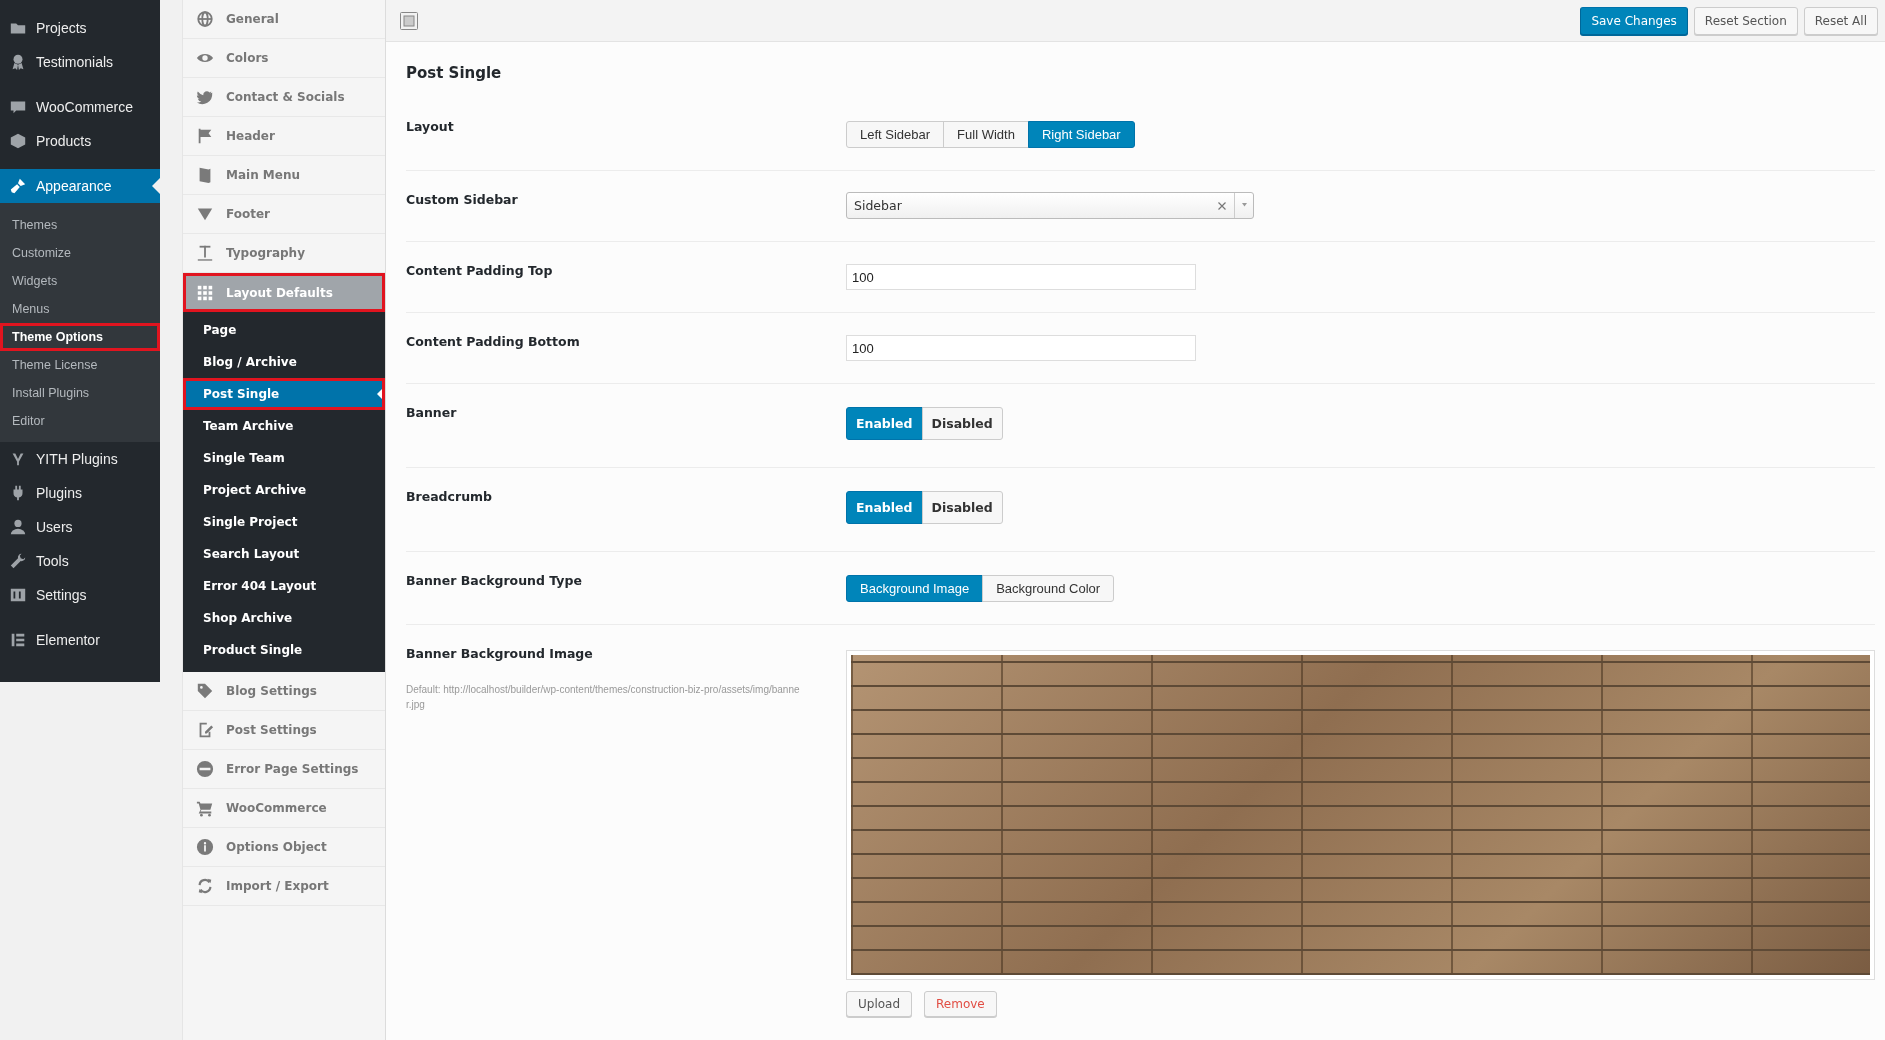 The height and width of the screenshot is (1040, 1885). What do you see at coordinates (284, 426) in the screenshot?
I see `options-subnav-item: Team Archive` at bounding box center [284, 426].